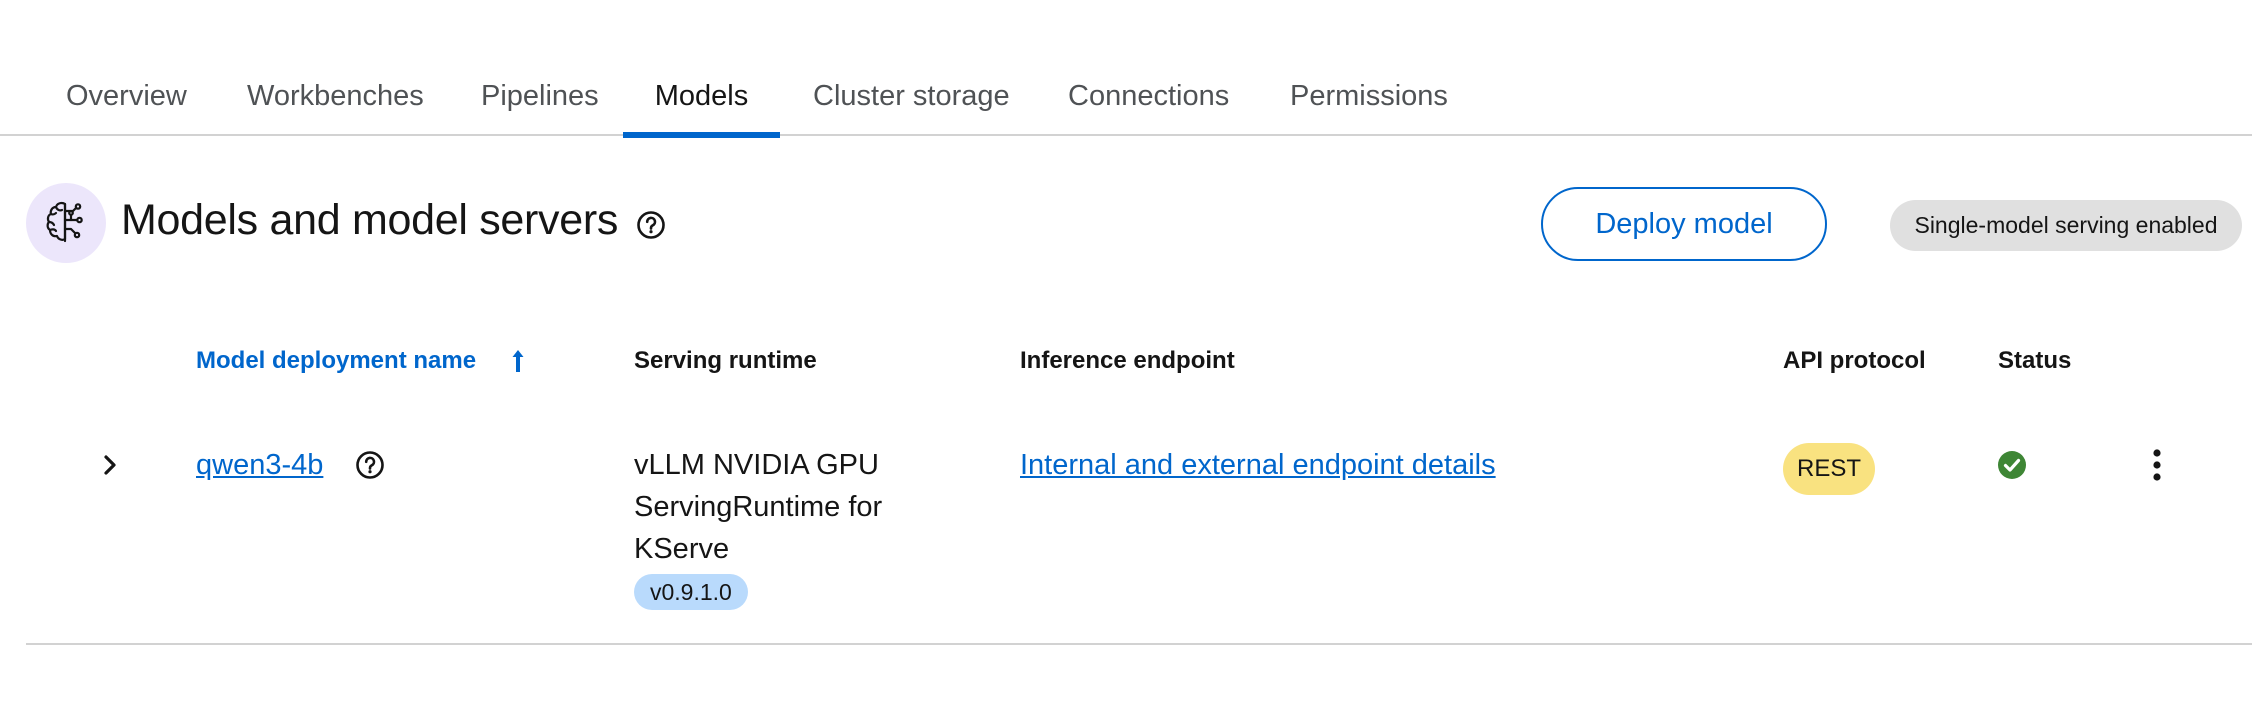  What do you see at coordinates (2012, 465) in the screenshot?
I see `check-circle-icon` at bounding box center [2012, 465].